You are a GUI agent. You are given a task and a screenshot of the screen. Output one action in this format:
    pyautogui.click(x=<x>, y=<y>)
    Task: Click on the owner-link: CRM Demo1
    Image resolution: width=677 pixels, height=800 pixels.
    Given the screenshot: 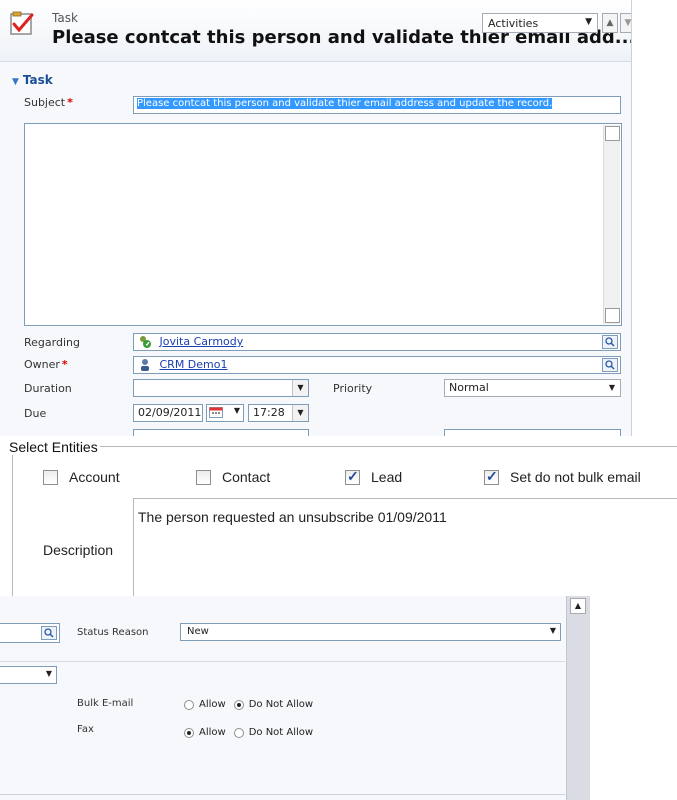 What is the action you would take?
    pyautogui.click(x=194, y=364)
    